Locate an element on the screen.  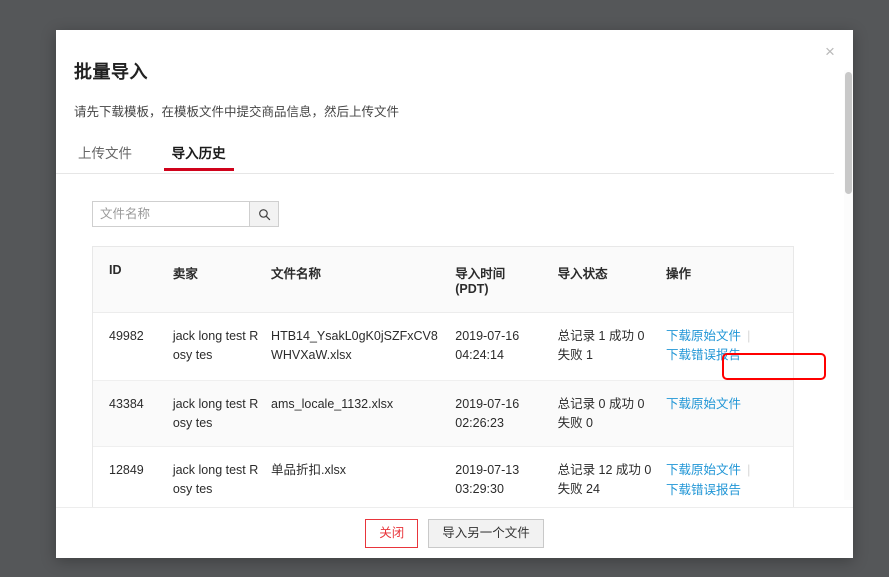
column-header-actions: 操作 is located at coordinates (729, 280).